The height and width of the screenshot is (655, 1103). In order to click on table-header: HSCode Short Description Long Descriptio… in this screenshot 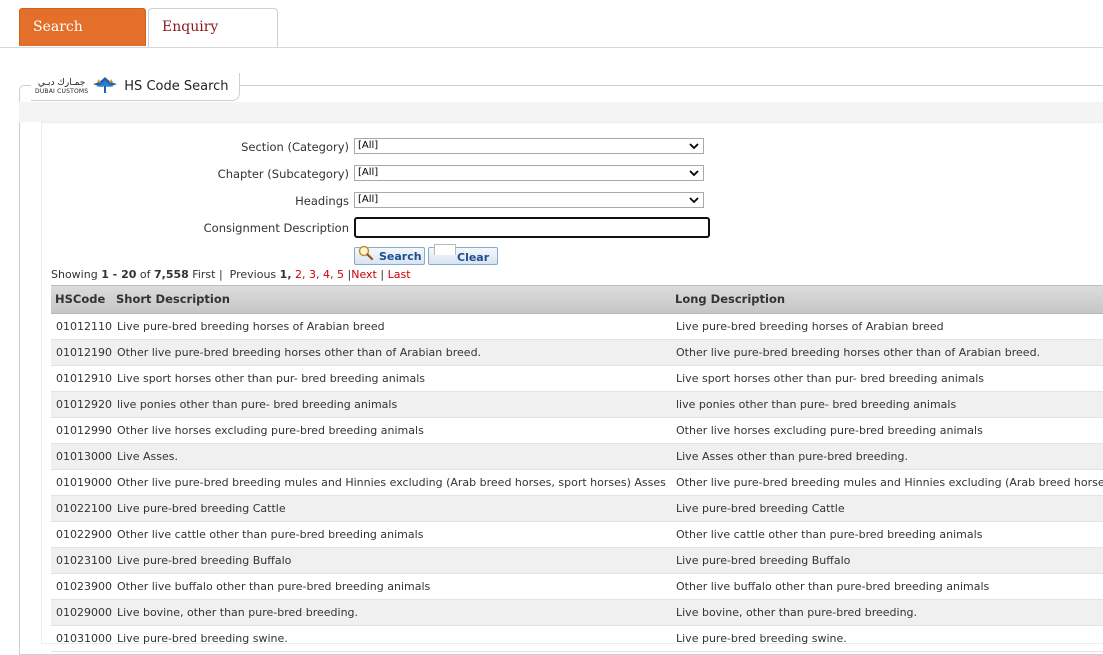, I will do `click(577, 299)`.